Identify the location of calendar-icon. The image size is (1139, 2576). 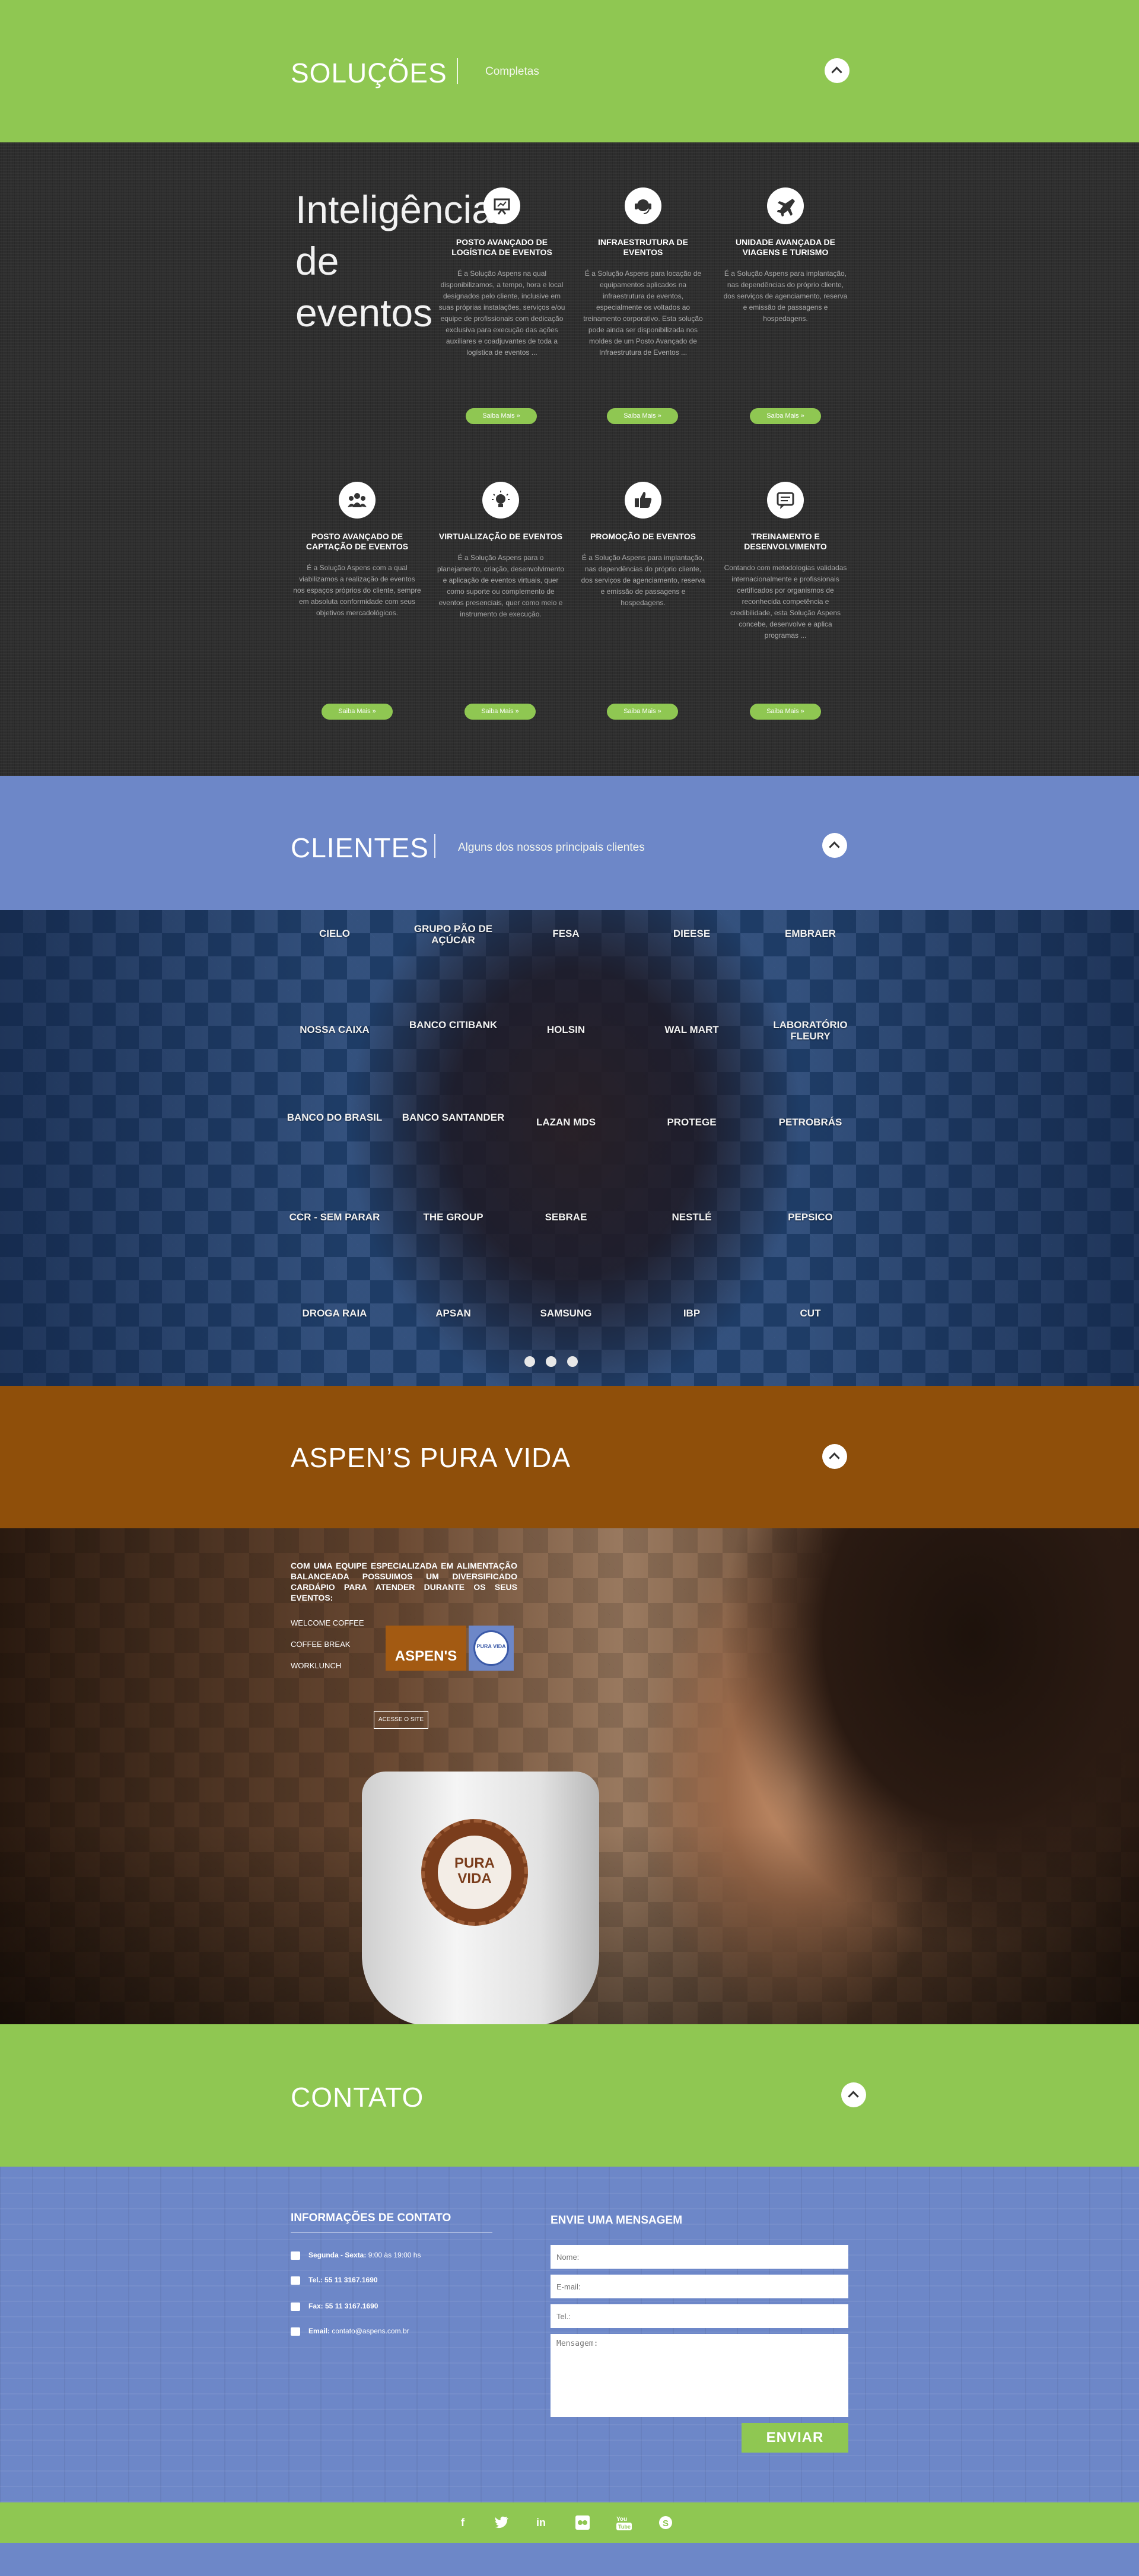
(295, 2255).